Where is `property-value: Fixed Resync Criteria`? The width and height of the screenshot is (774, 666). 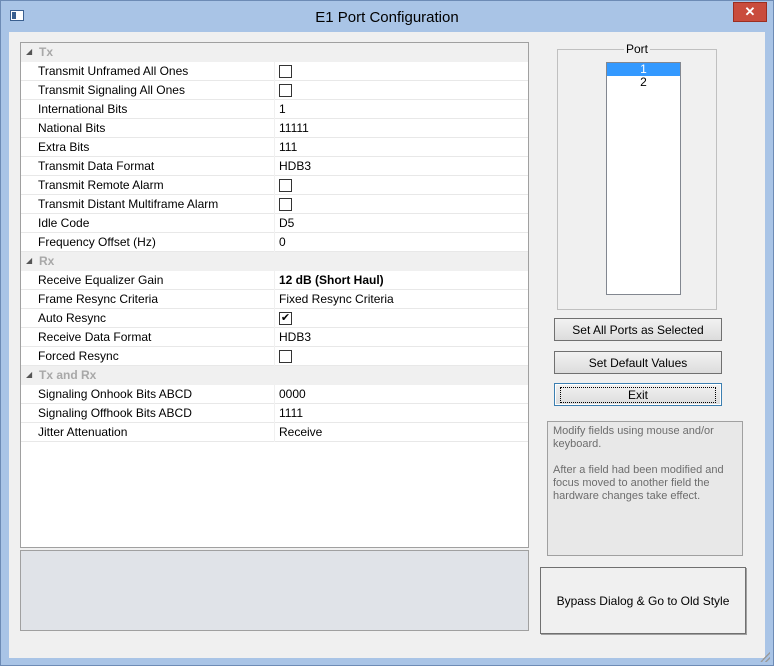
property-value: Fixed Resync Criteria is located at coordinates (336, 299).